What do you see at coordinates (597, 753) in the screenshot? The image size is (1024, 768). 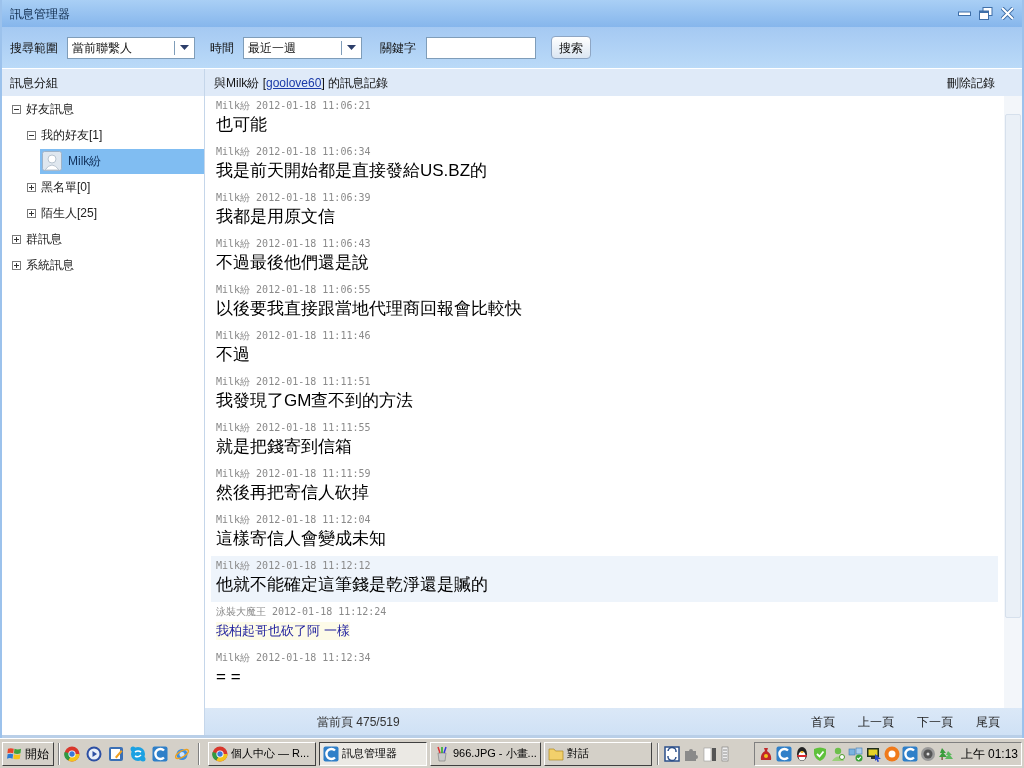 I see `taskbar-button: 對話` at bounding box center [597, 753].